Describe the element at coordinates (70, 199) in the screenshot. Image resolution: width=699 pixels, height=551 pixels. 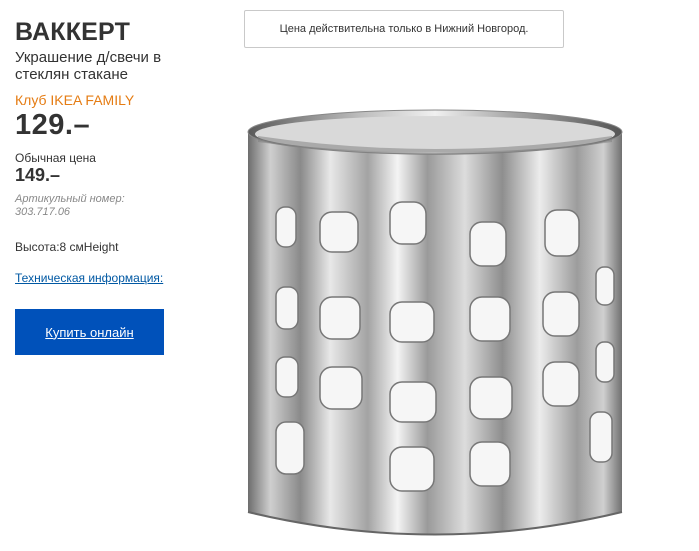
I see `article-number-label: Артикульный номер:` at that location.